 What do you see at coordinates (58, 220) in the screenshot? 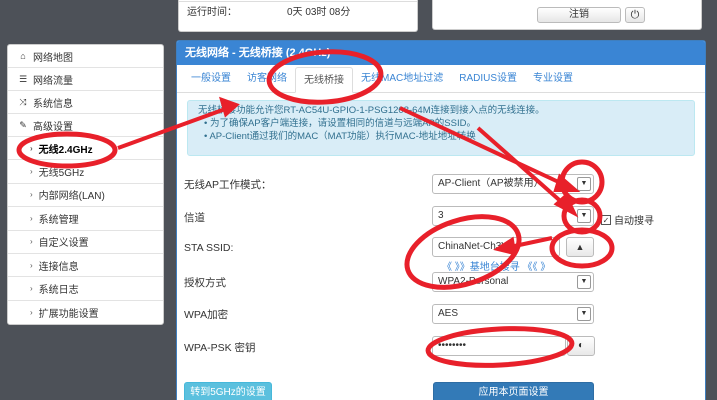
I see `sidebar-sub-label: 系统管理` at bounding box center [58, 220].